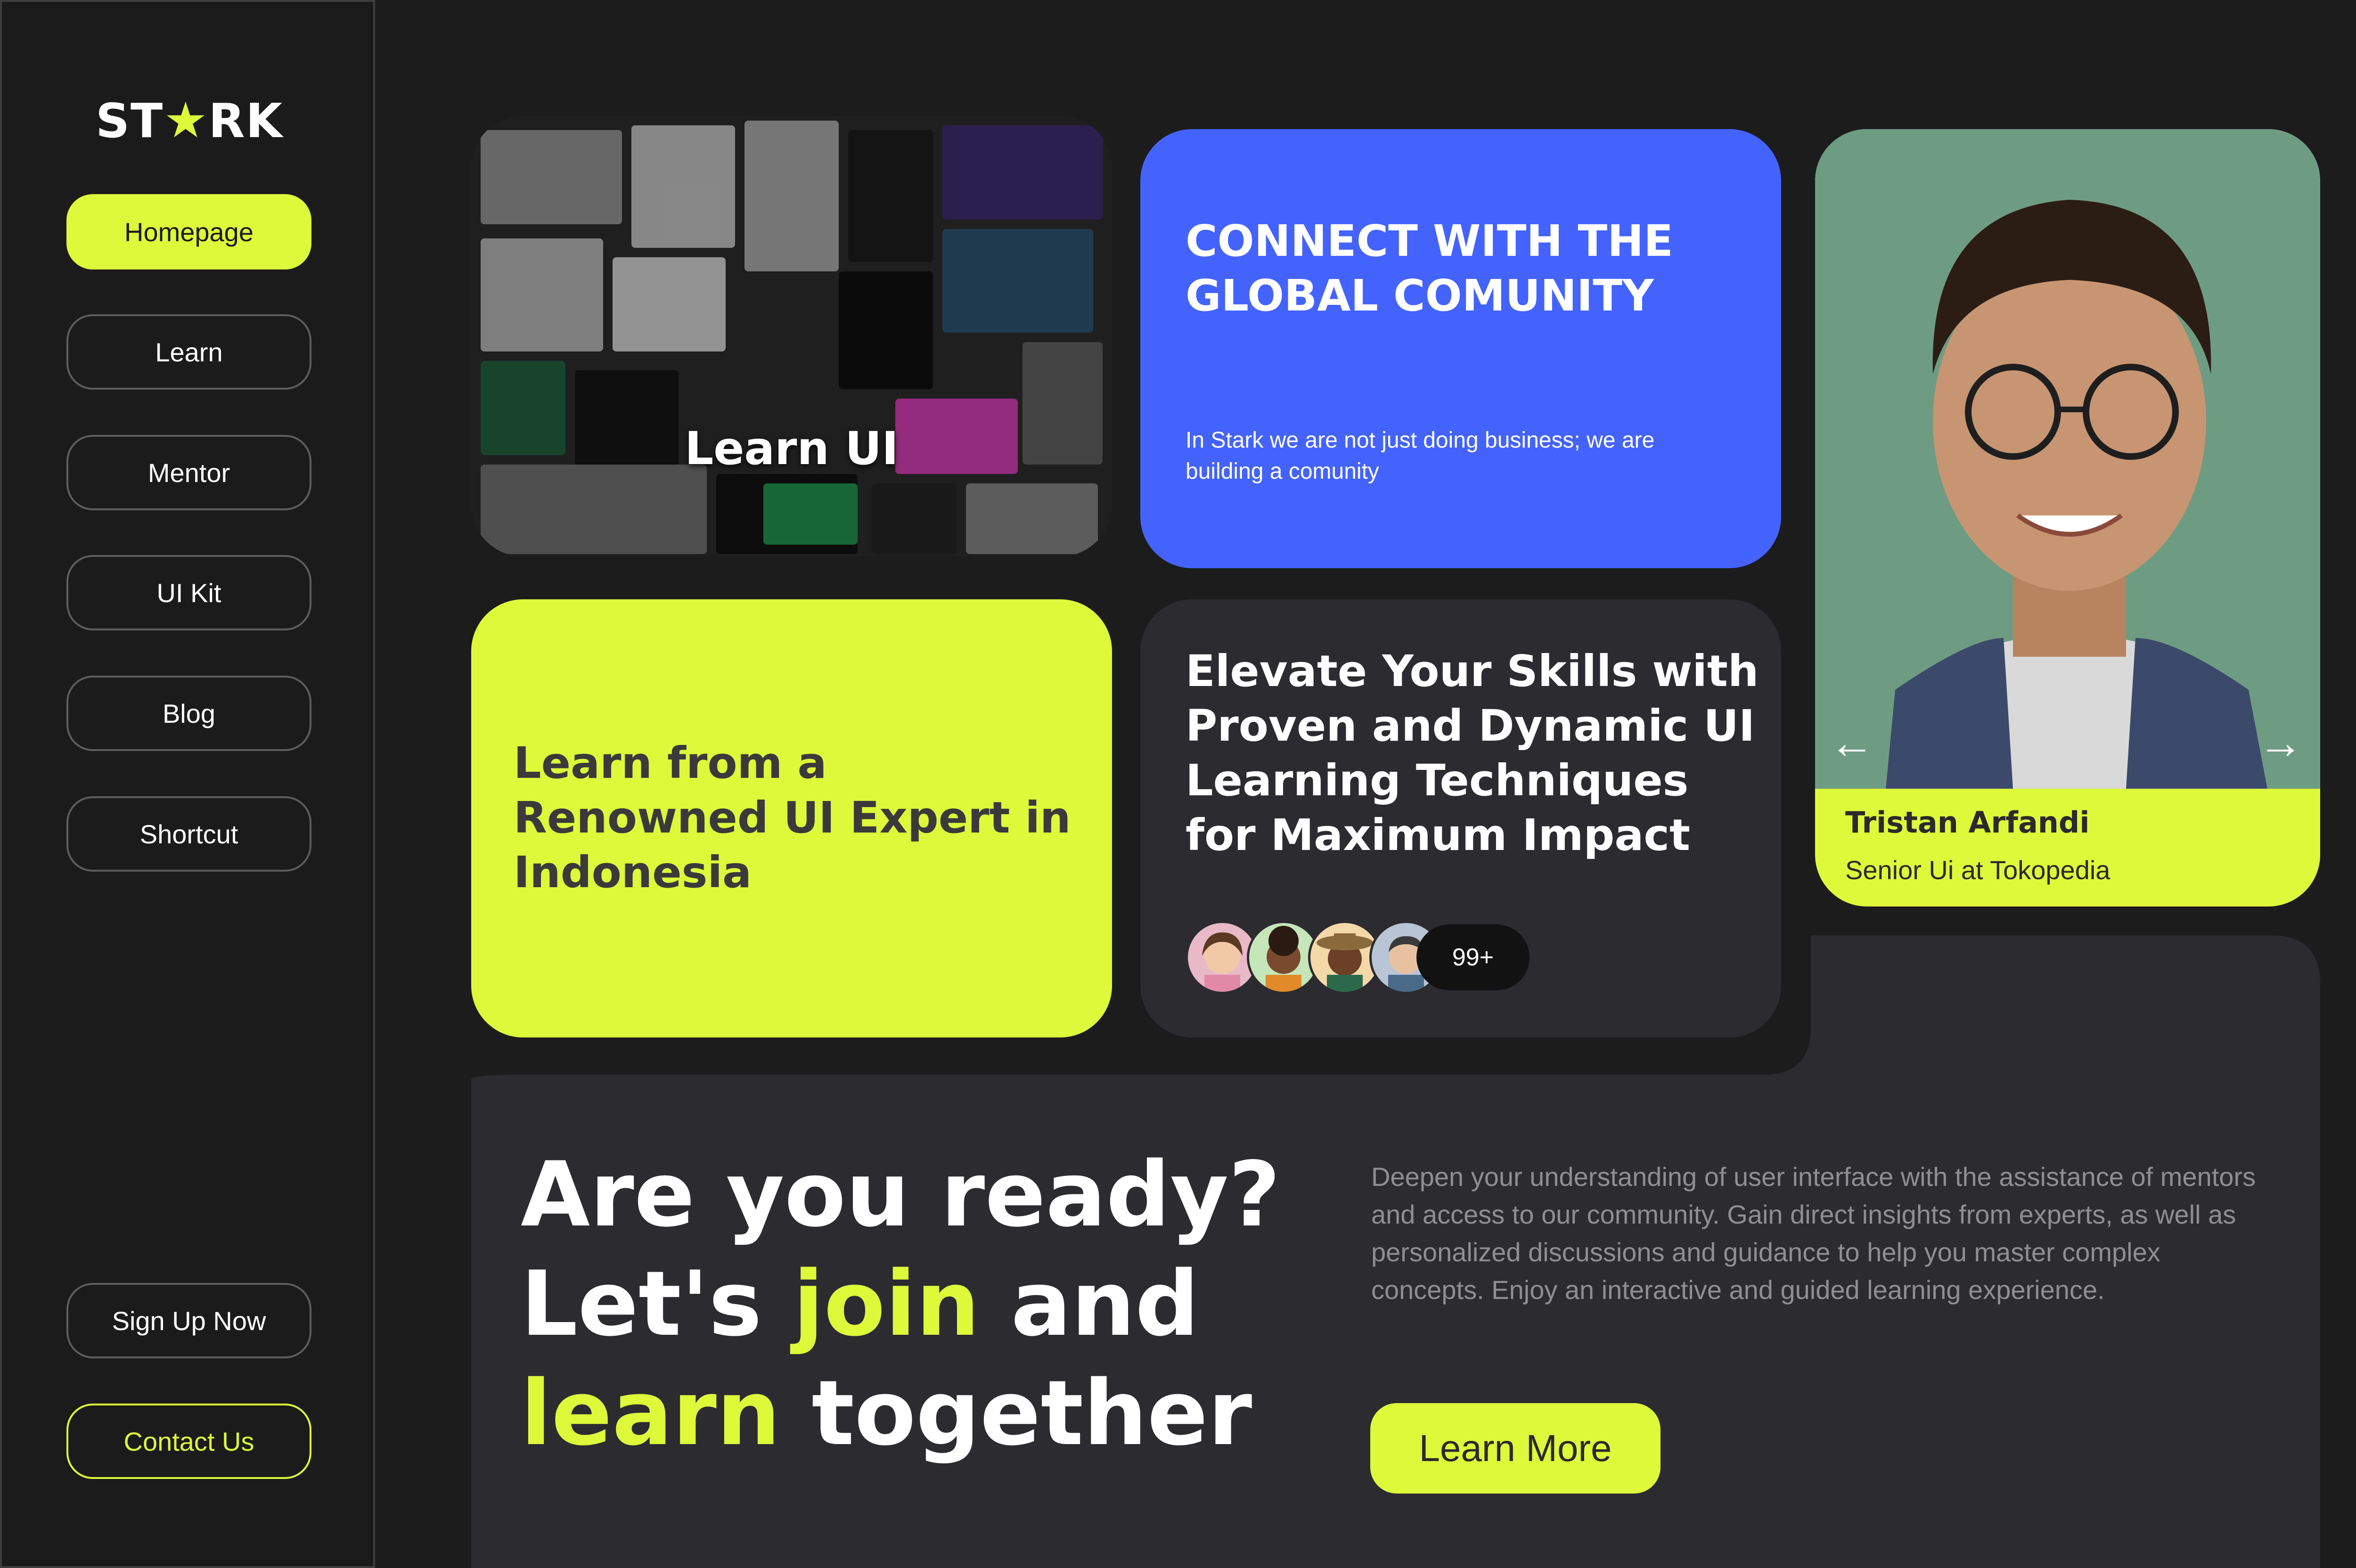 The image size is (2356, 1568). What do you see at coordinates (188, 472) in the screenshot?
I see `nav-mentor: Mentor` at bounding box center [188, 472].